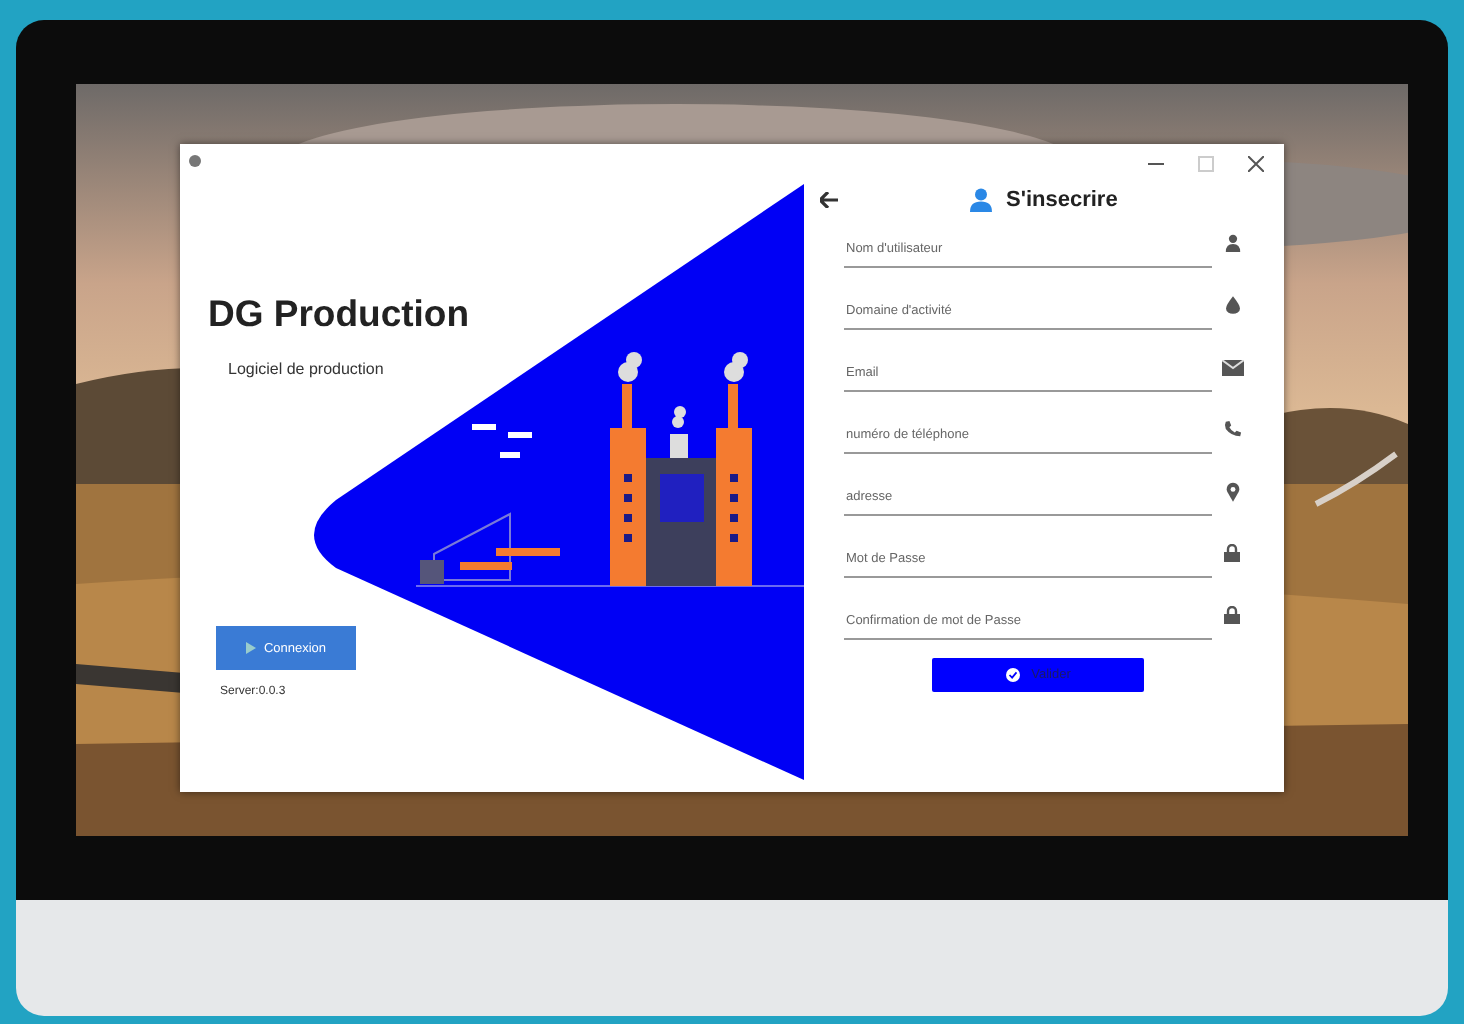 The image size is (1464, 1024). What do you see at coordinates (1232, 491) in the screenshot?
I see `location-pin-icon` at bounding box center [1232, 491].